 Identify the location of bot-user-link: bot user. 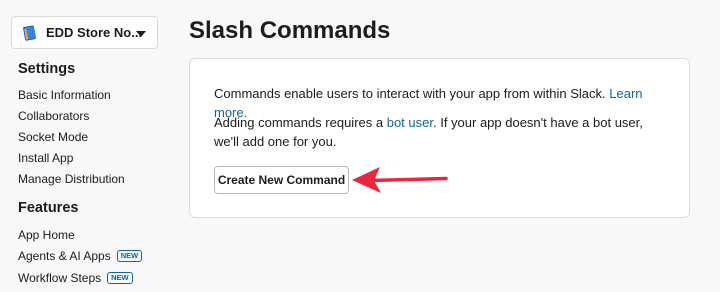
(410, 122).